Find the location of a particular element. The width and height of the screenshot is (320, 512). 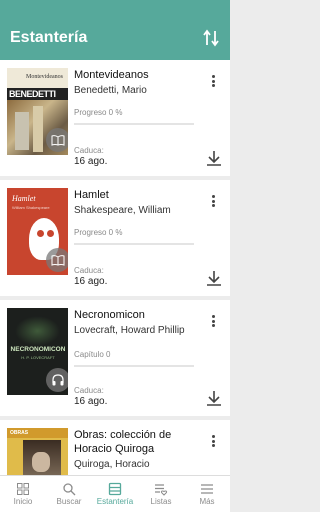

nav-item-inicio: Inicio is located at coordinates (23, 494).